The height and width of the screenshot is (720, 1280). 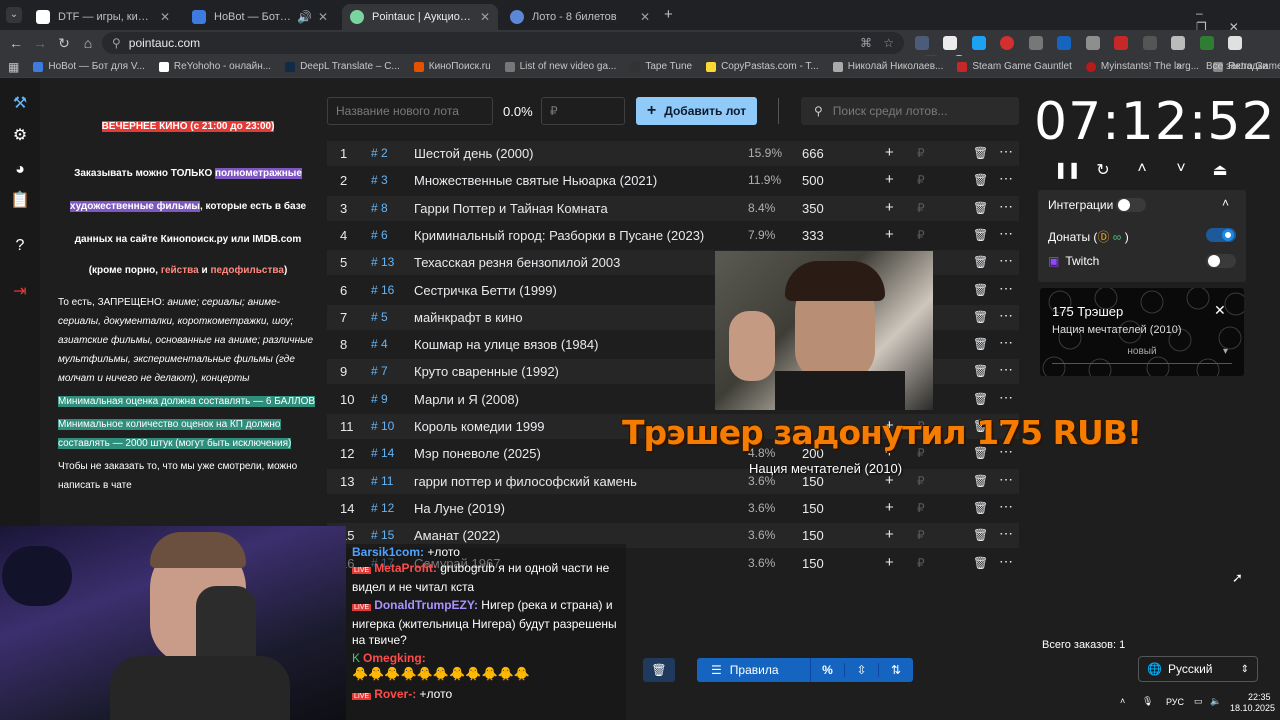 What do you see at coordinates (525, 481) in the screenshot?
I see `lot-name: гарри поттер и философский камень` at bounding box center [525, 481].